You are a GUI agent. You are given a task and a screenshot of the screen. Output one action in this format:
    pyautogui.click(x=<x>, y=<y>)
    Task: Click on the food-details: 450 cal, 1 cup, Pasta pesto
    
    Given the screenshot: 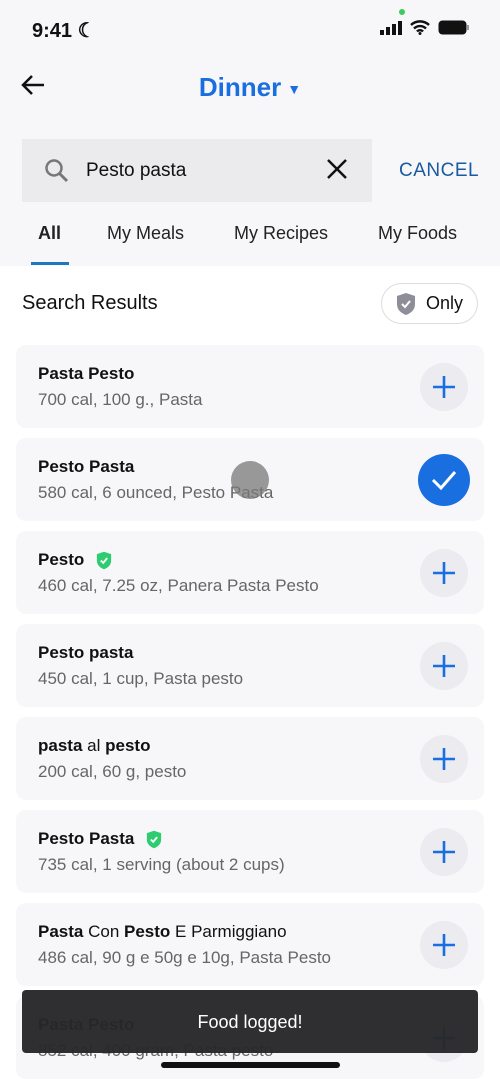 What is the action you would take?
    pyautogui.click(x=141, y=678)
    